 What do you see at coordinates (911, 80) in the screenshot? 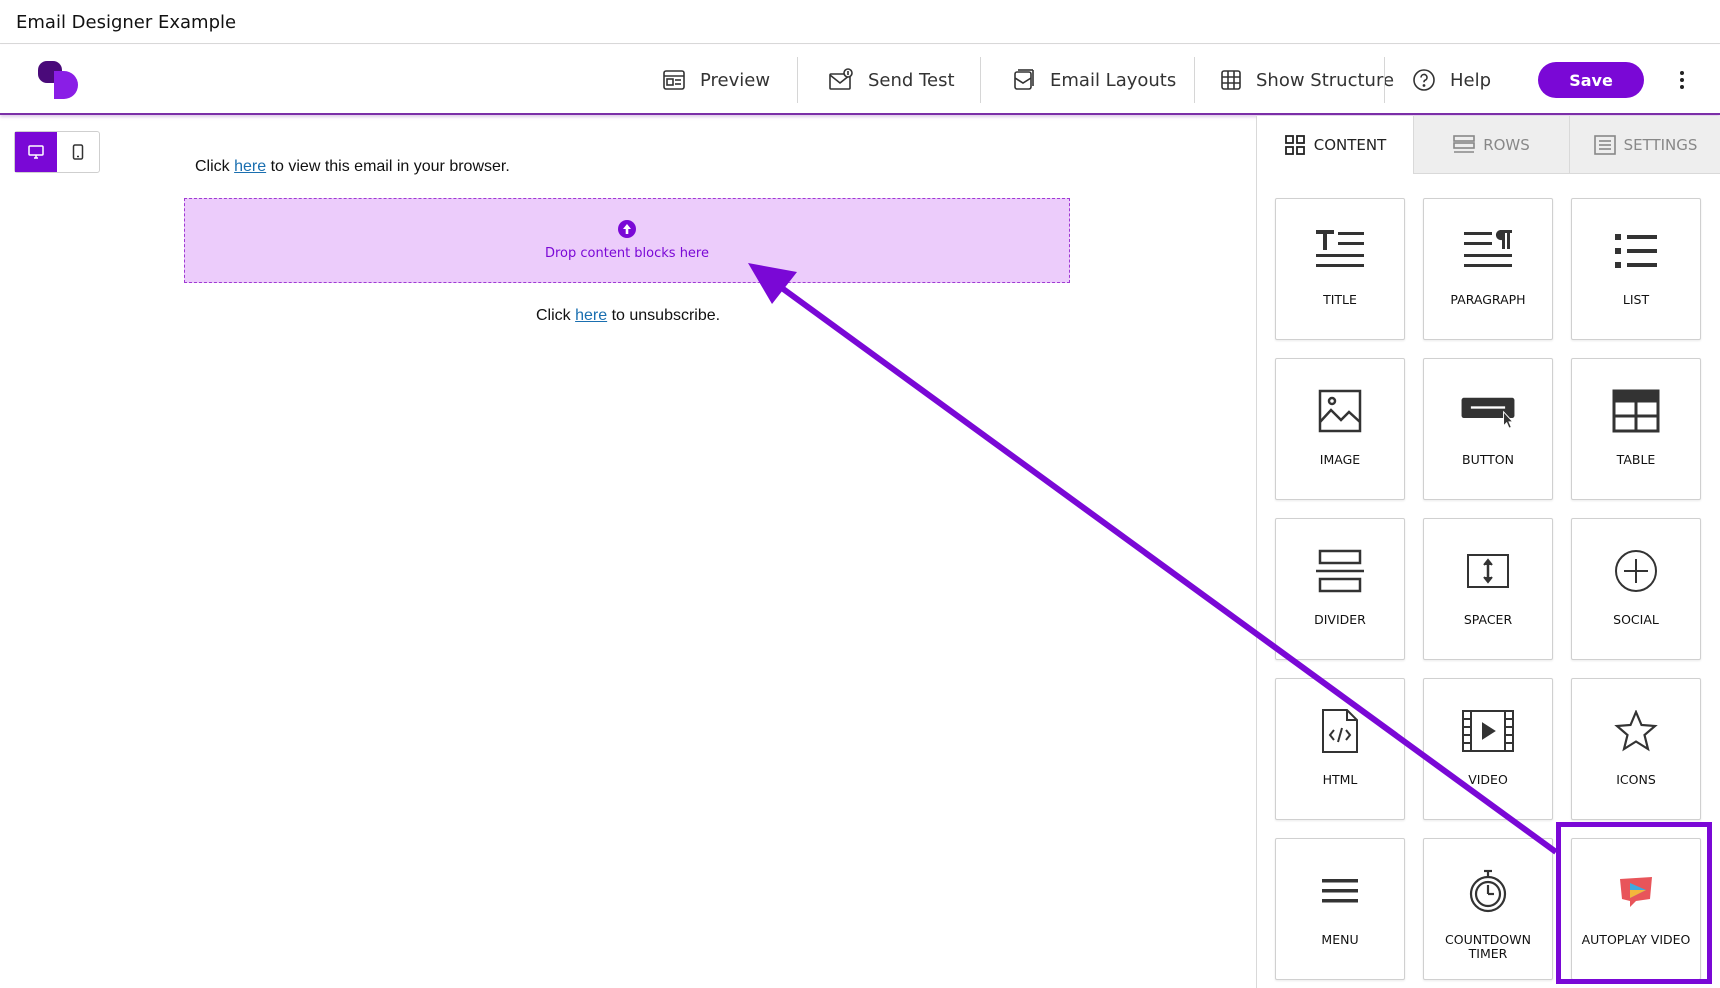
I see `send-test-label: Send Test` at bounding box center [911, 80].